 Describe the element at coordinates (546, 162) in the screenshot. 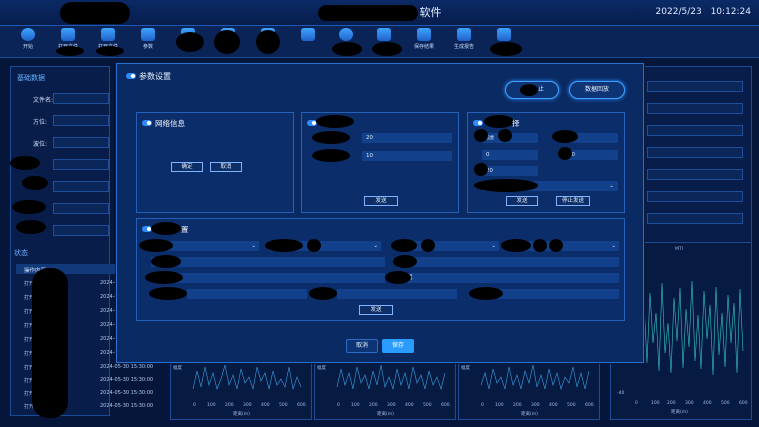

I see `settings-panel-3: 择 设置 0 20 20 ⌄ 发送 停止发送` at that location.